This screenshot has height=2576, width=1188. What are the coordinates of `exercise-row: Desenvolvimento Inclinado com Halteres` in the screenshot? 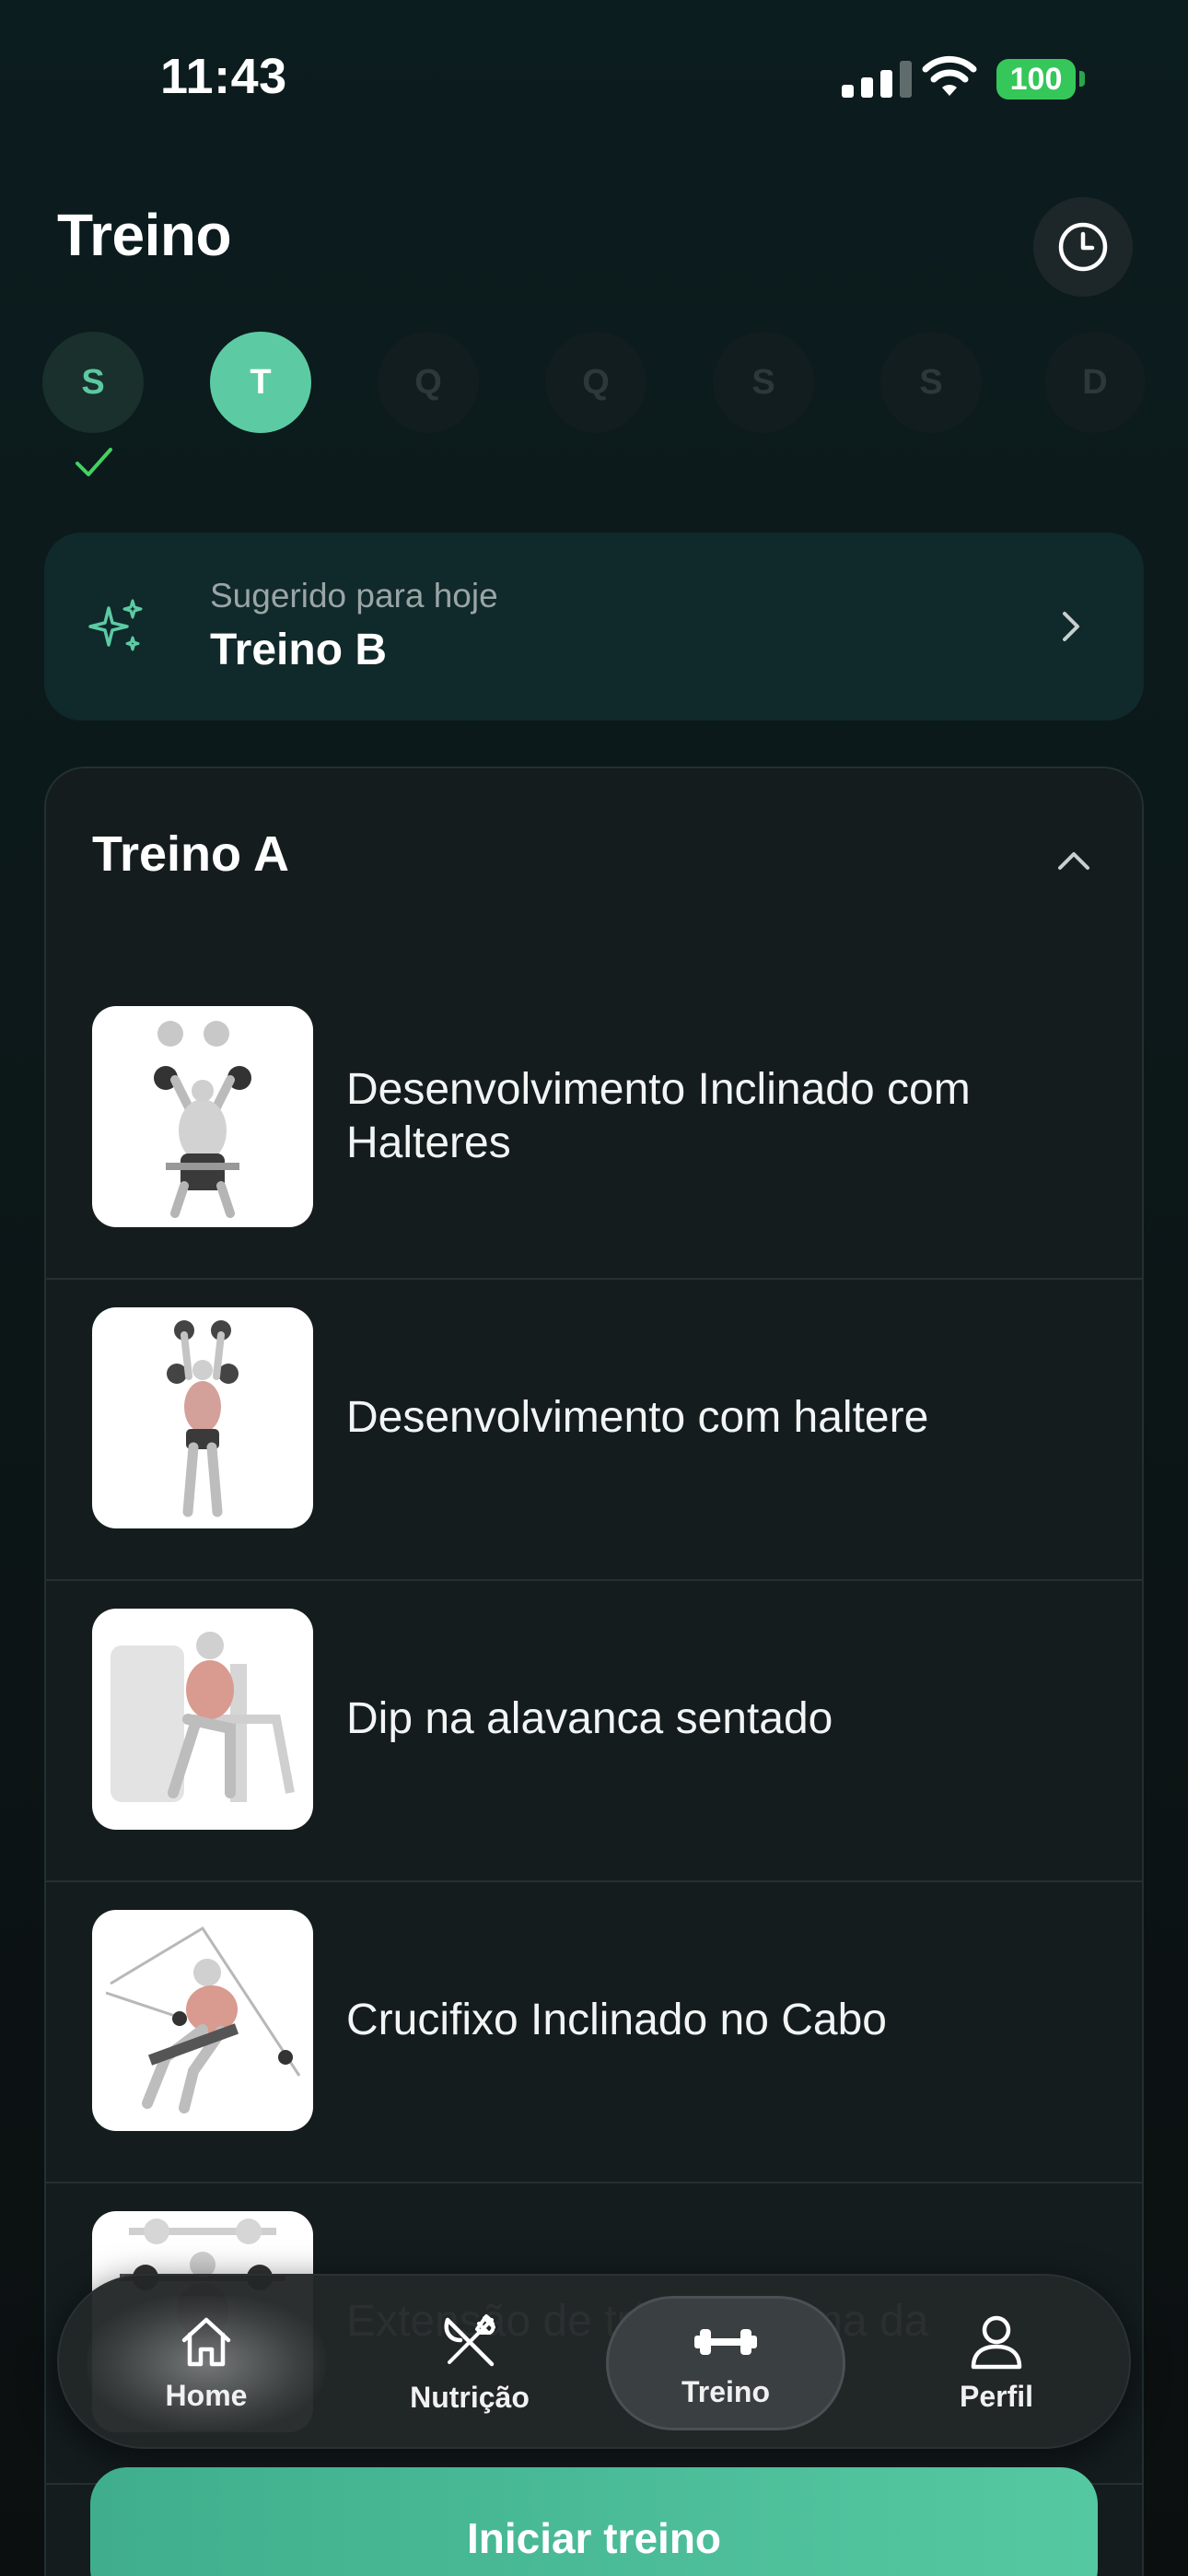 It's located at (594, 1129).